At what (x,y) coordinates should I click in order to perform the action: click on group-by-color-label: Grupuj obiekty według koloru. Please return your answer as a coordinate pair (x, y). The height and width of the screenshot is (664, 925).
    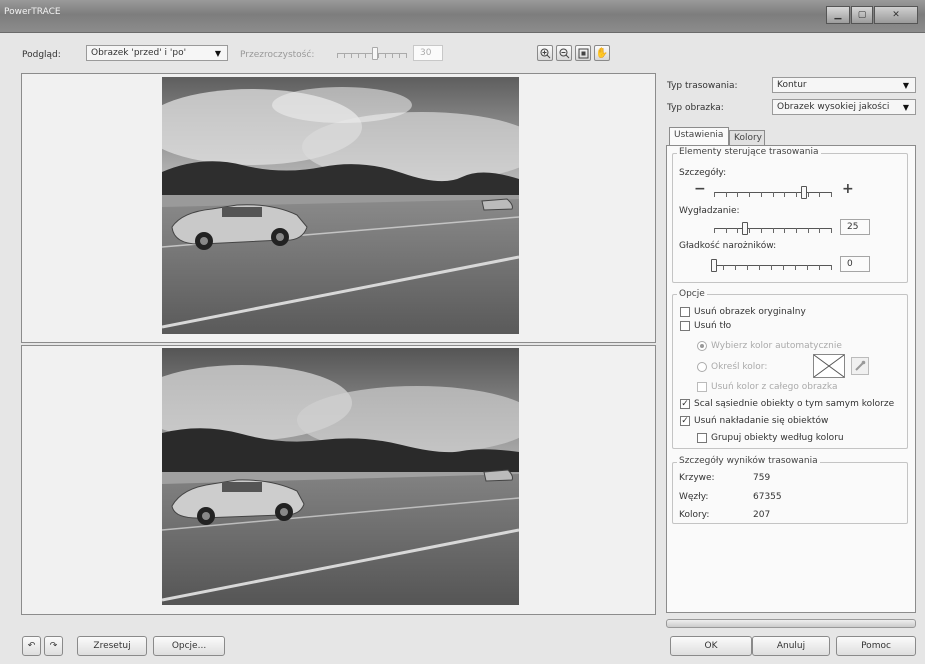
    Looking at the image, I should click on (777, 438).